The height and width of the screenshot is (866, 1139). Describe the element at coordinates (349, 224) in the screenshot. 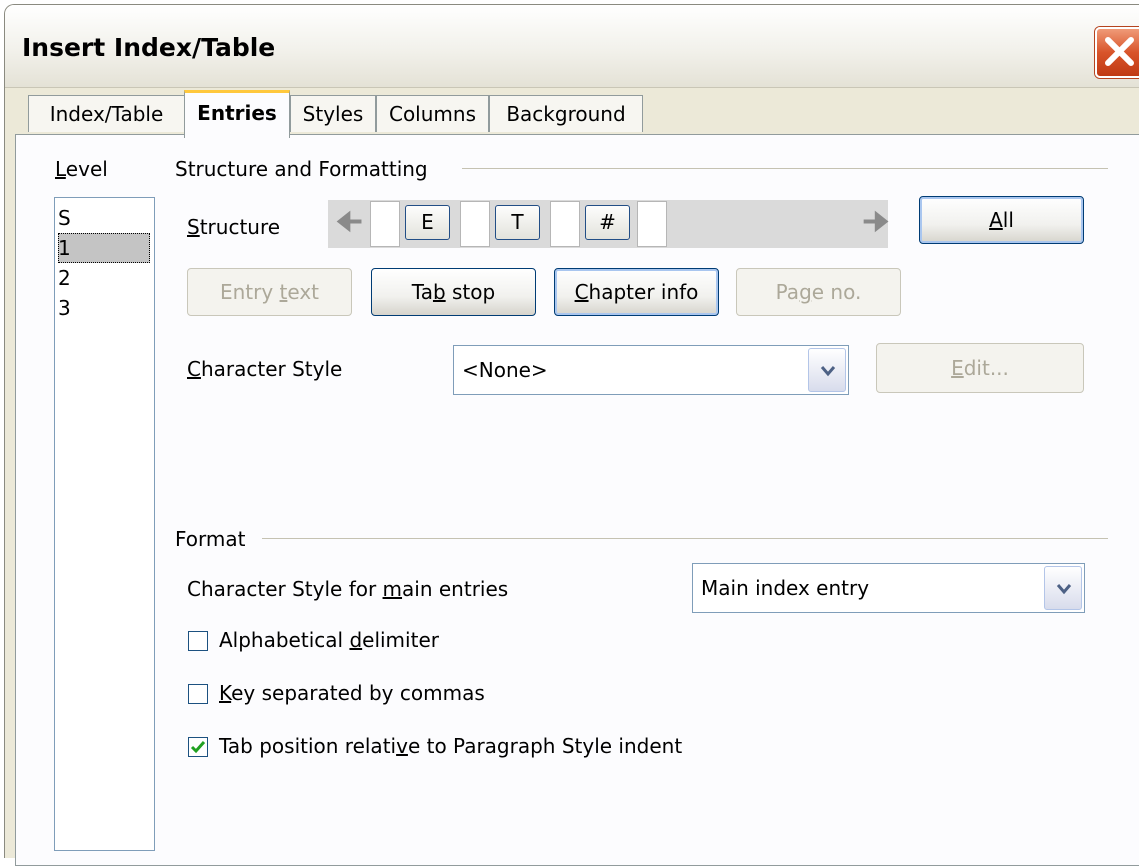

I see `scroll-left-icon: 🠈` at that location.